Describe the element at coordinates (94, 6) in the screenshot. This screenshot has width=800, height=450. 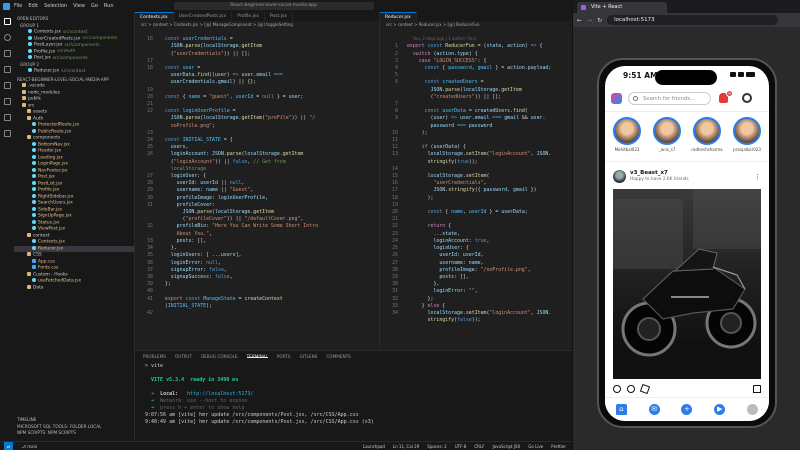
I see `menu-item-go: Go` at that location.